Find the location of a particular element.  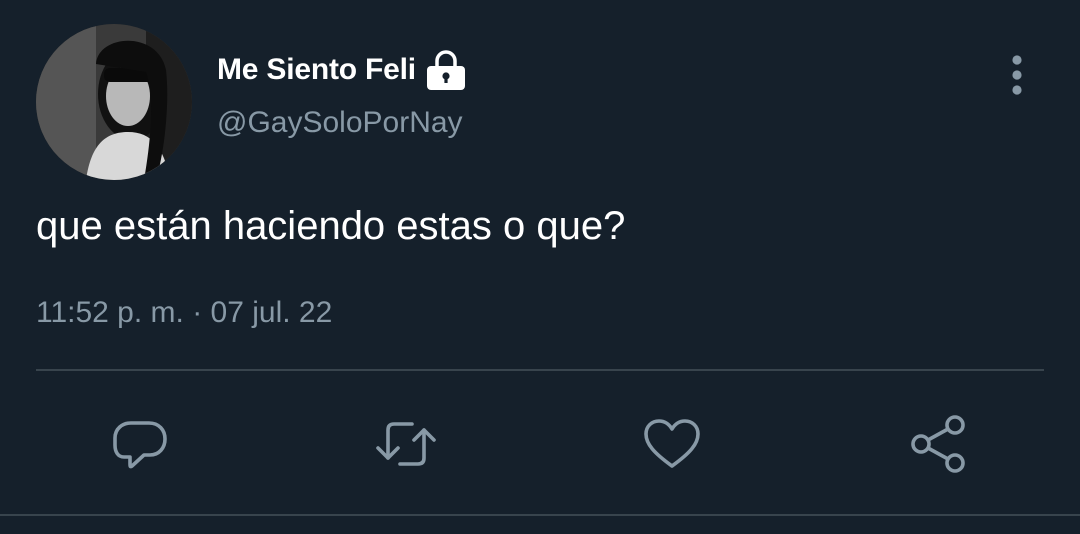

tweet-text: que están haciendo estas o que? is located at coordinates (331, 226).